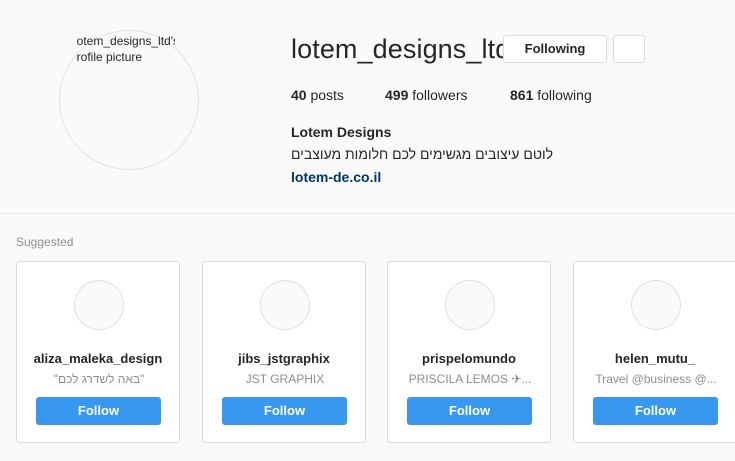  I want to click on posts-label: posts, so click(327, 95).